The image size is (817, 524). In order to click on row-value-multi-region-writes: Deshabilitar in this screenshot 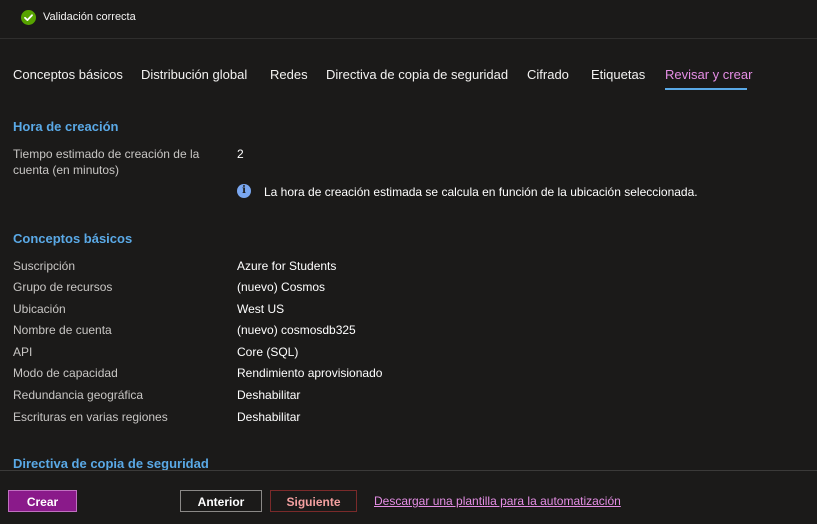, I will do `click(269, 417)`.